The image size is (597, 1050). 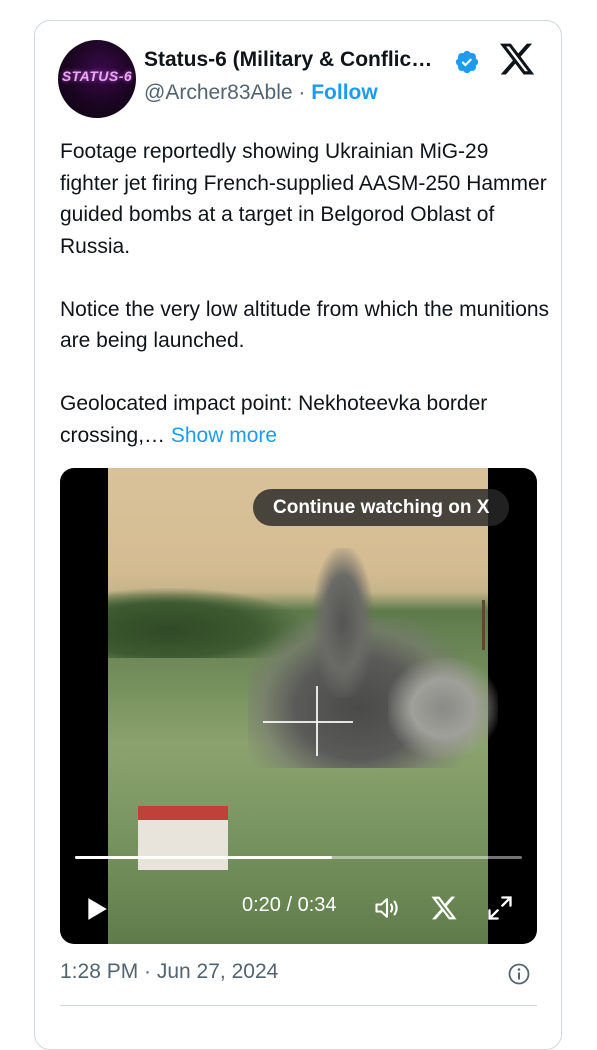 What do you see at coordinates (97, 909) in the screenshot?
I see `play-icon` at bounding box center [97, 909].